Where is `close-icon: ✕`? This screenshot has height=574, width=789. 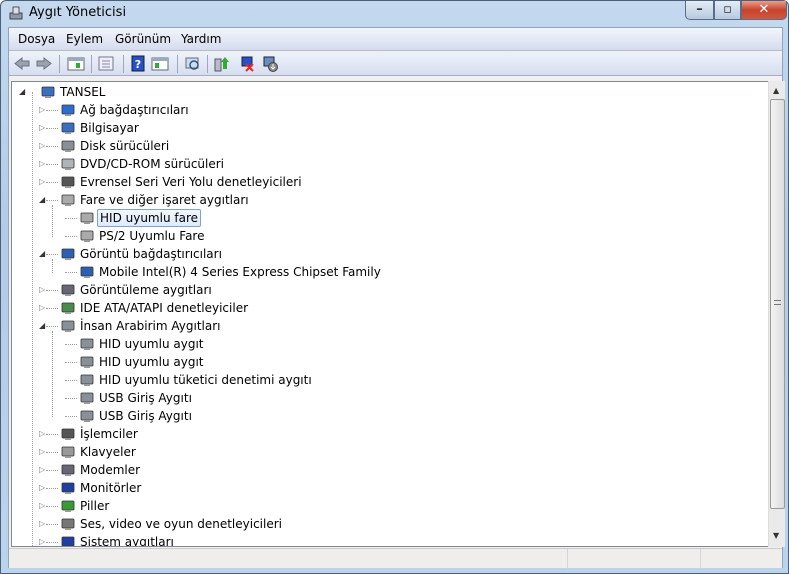 close-icon: ✕ is located at coordinates (764, 9).